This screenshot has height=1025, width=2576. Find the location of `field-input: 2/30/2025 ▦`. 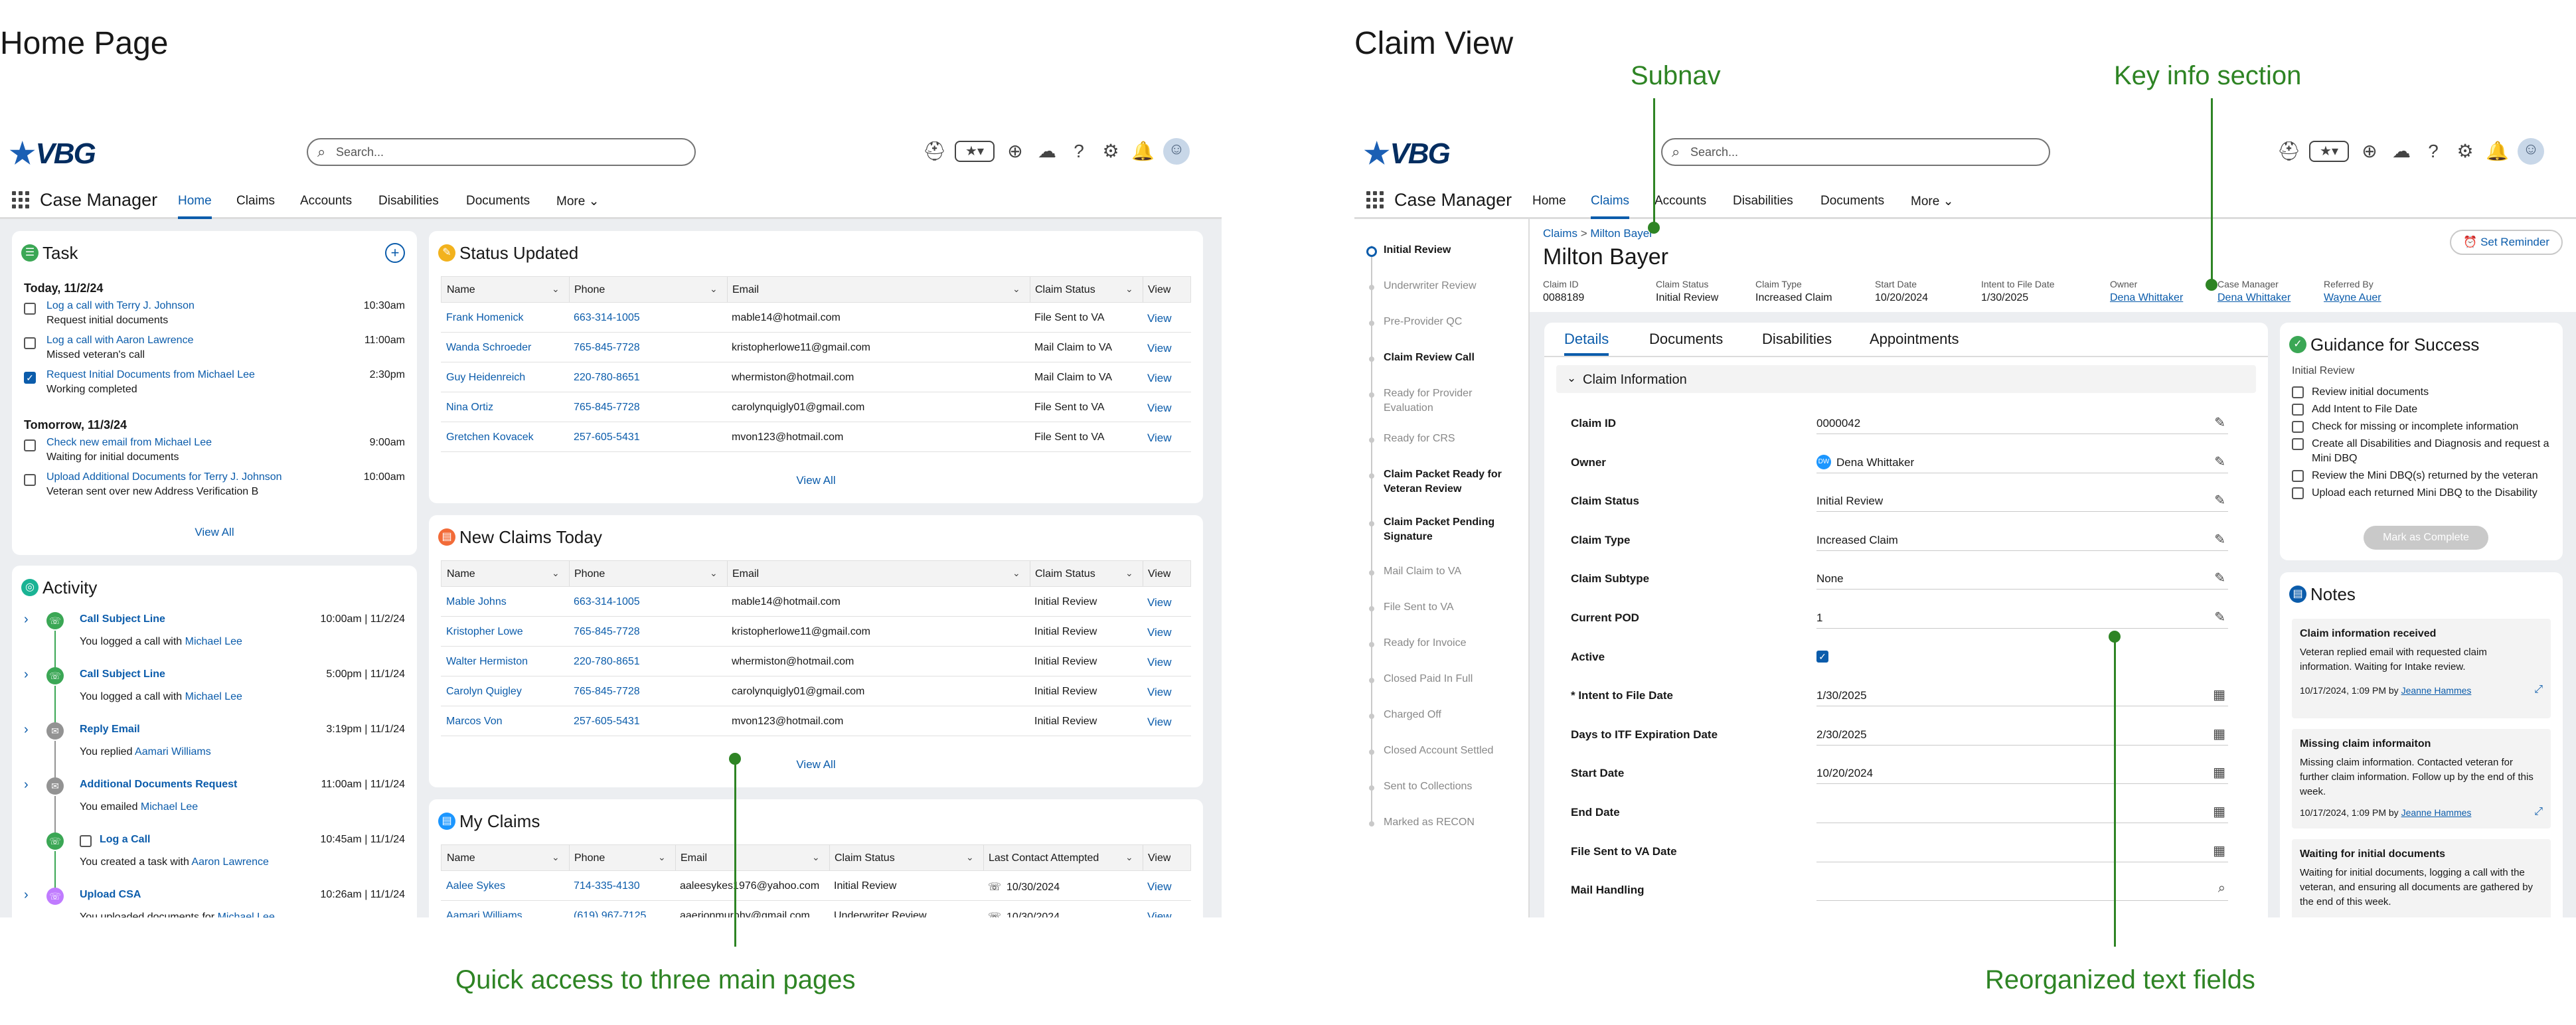

field-input: 2/30/2025 ▦ is located at coordinates (2022, 734).